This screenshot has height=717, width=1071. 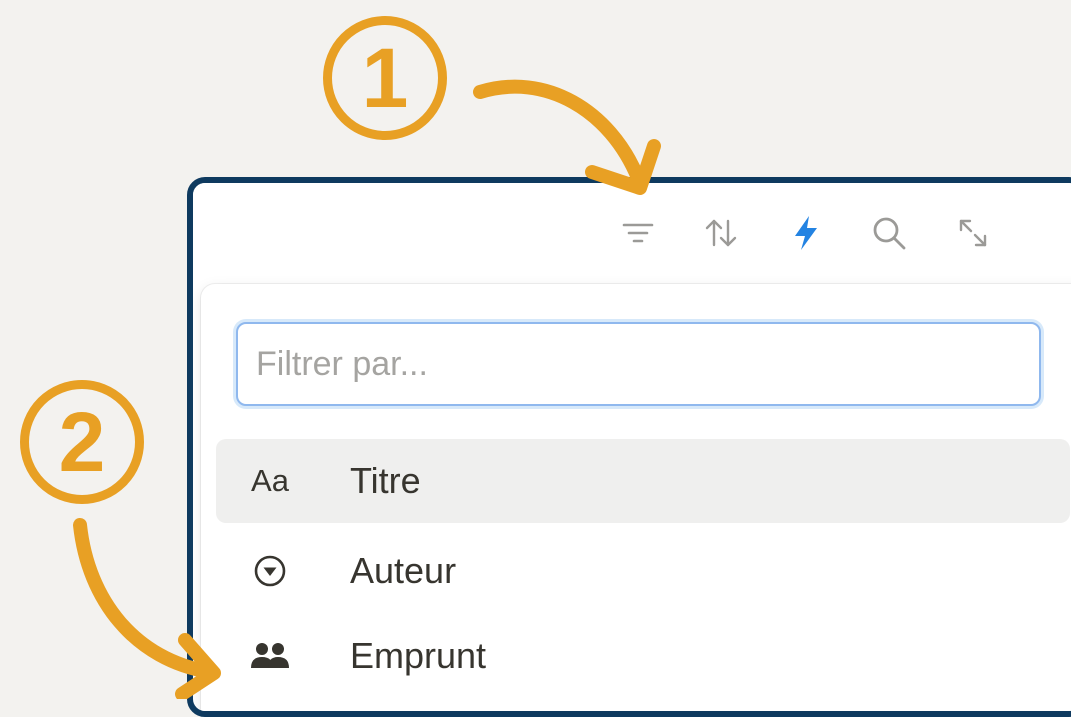 What do you see at coordinates (973, 233) in the screenshot?
I see `expand-icon` at bounding box center [973, 233].